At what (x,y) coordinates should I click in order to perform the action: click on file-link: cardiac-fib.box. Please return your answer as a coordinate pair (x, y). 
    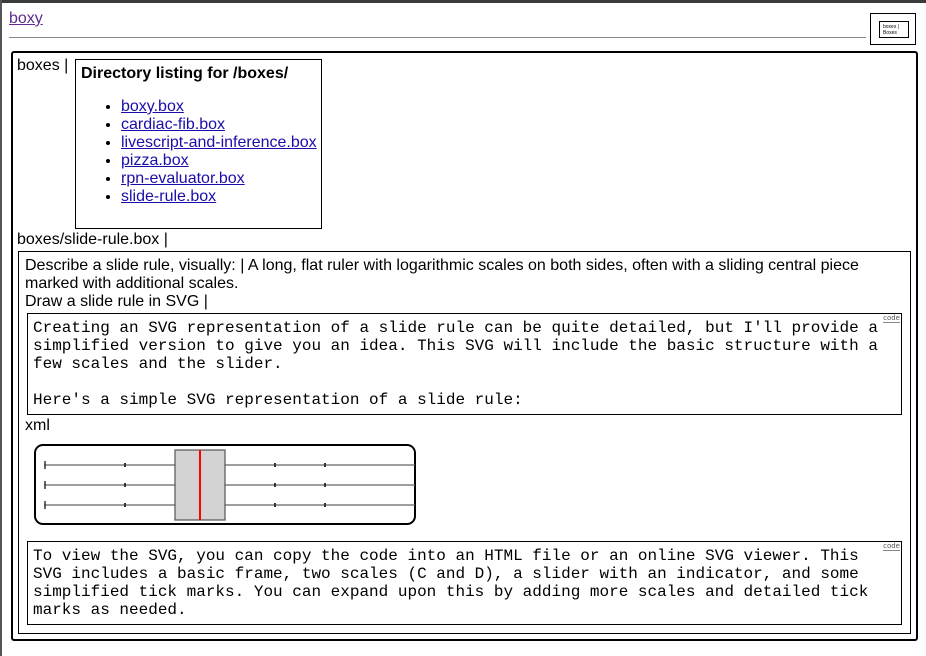
    Looking at the image, I should click on (173, 124).